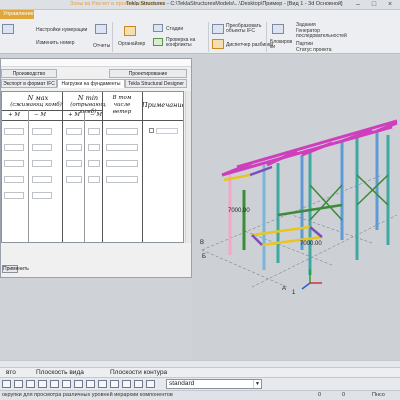 This screenshot has height=400, width=400. Describe the element at coordinates (80, 4) in the screenshot. I see `faded-tab-zones: Зоны вз` at that location.